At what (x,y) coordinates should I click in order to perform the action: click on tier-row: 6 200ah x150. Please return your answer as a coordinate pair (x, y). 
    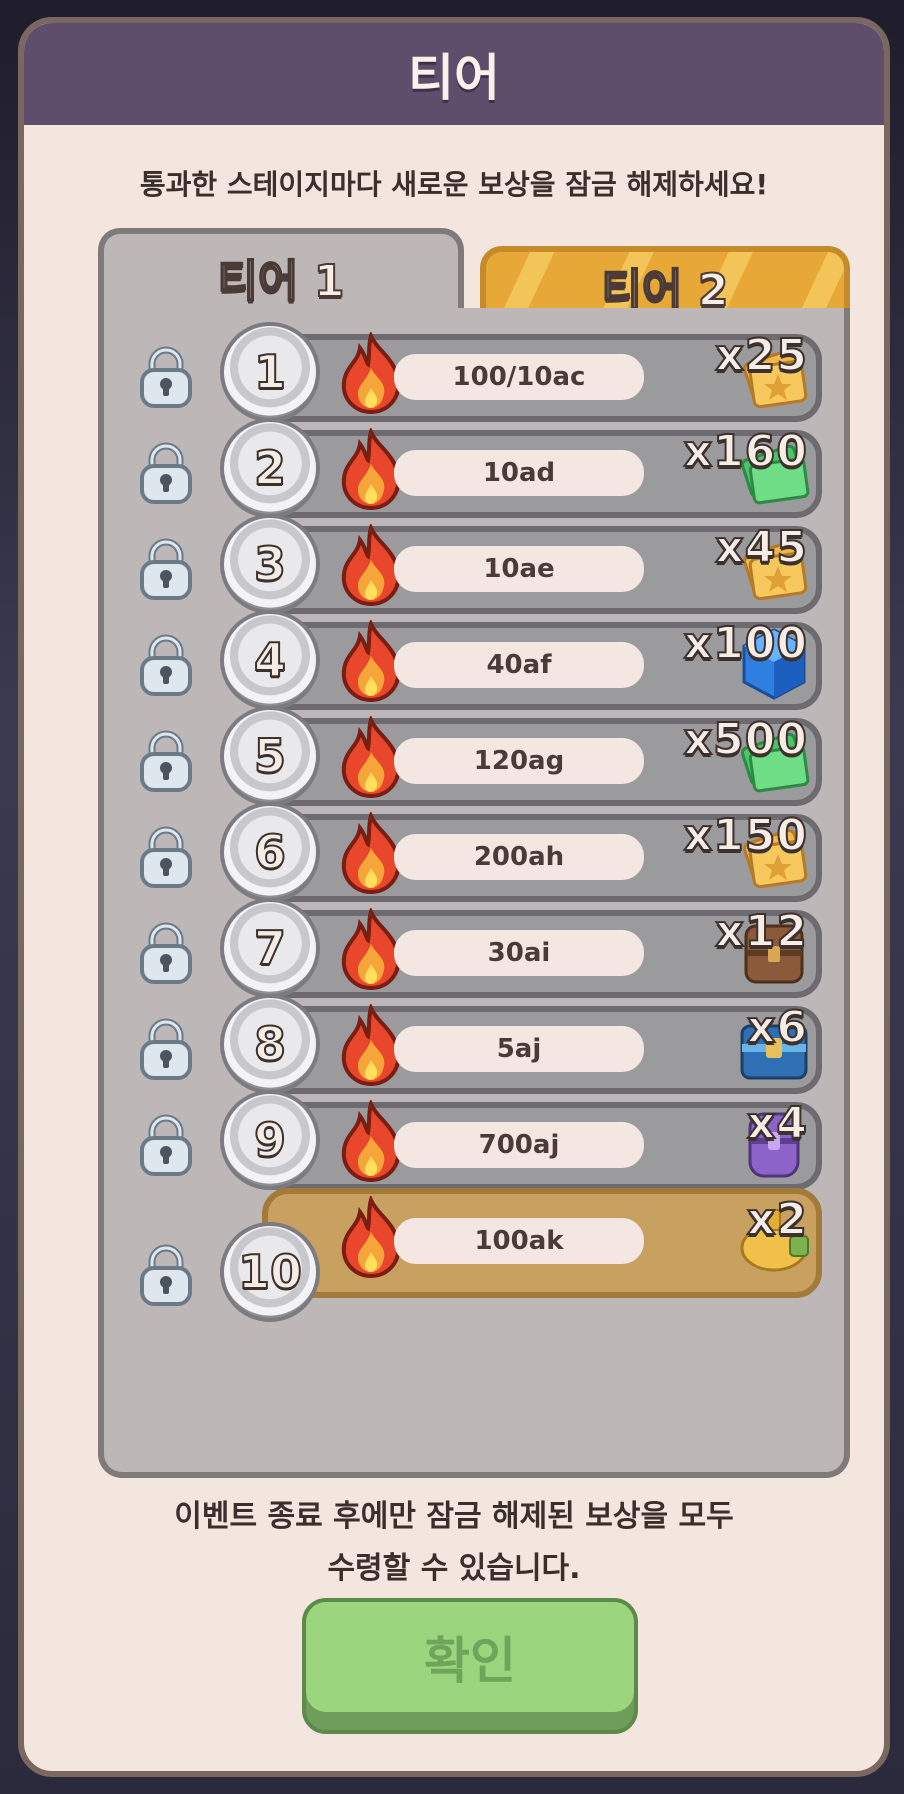
    Looking at the image, I should click on (474, 852).